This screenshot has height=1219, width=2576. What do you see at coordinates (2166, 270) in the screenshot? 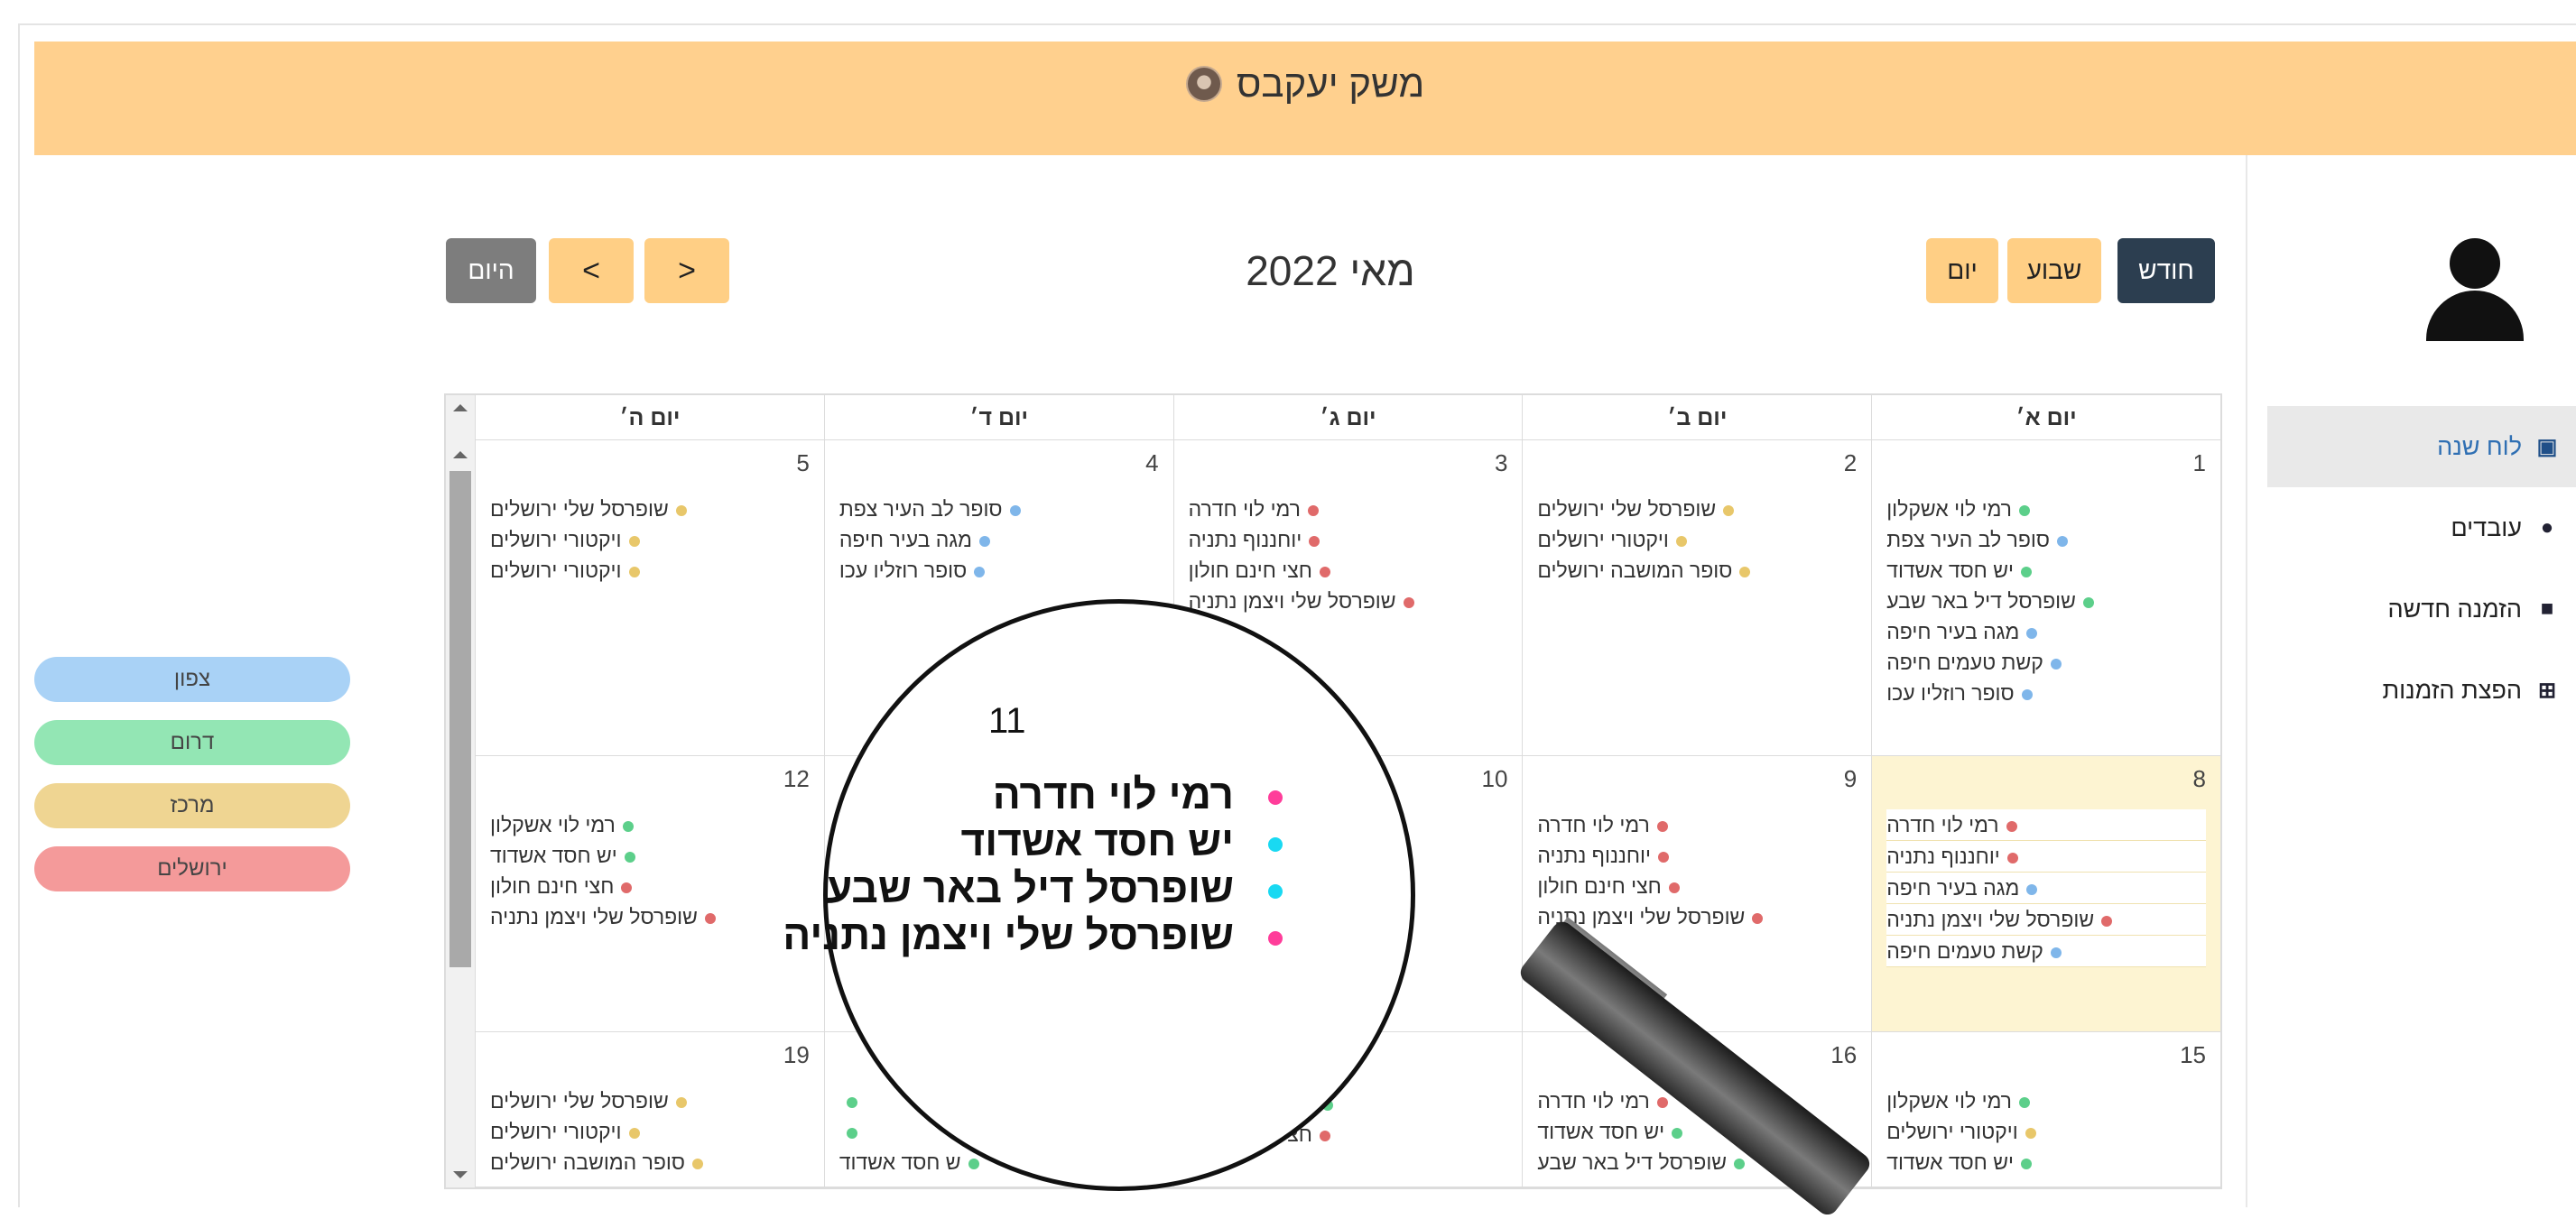
I see `month-view-button: חודש` at bounding box center [2166, 270].